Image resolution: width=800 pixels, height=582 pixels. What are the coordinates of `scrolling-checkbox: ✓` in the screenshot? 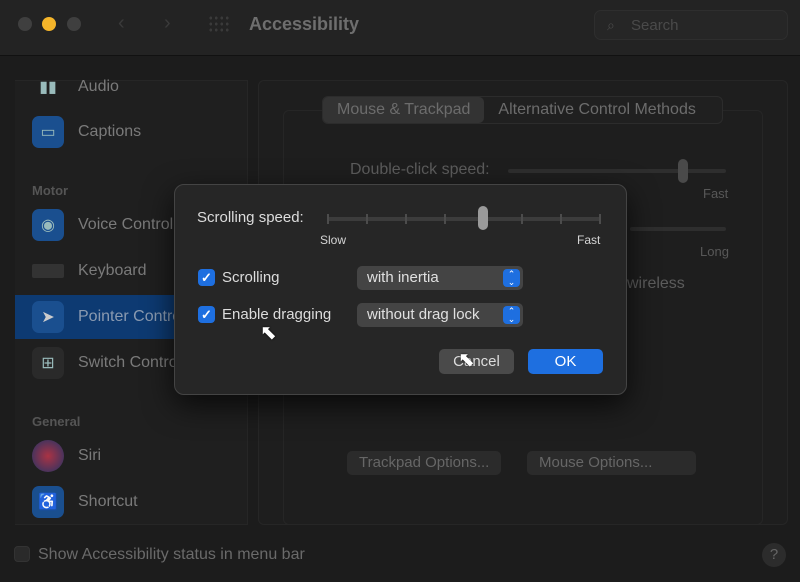 It's located at (206, 277).